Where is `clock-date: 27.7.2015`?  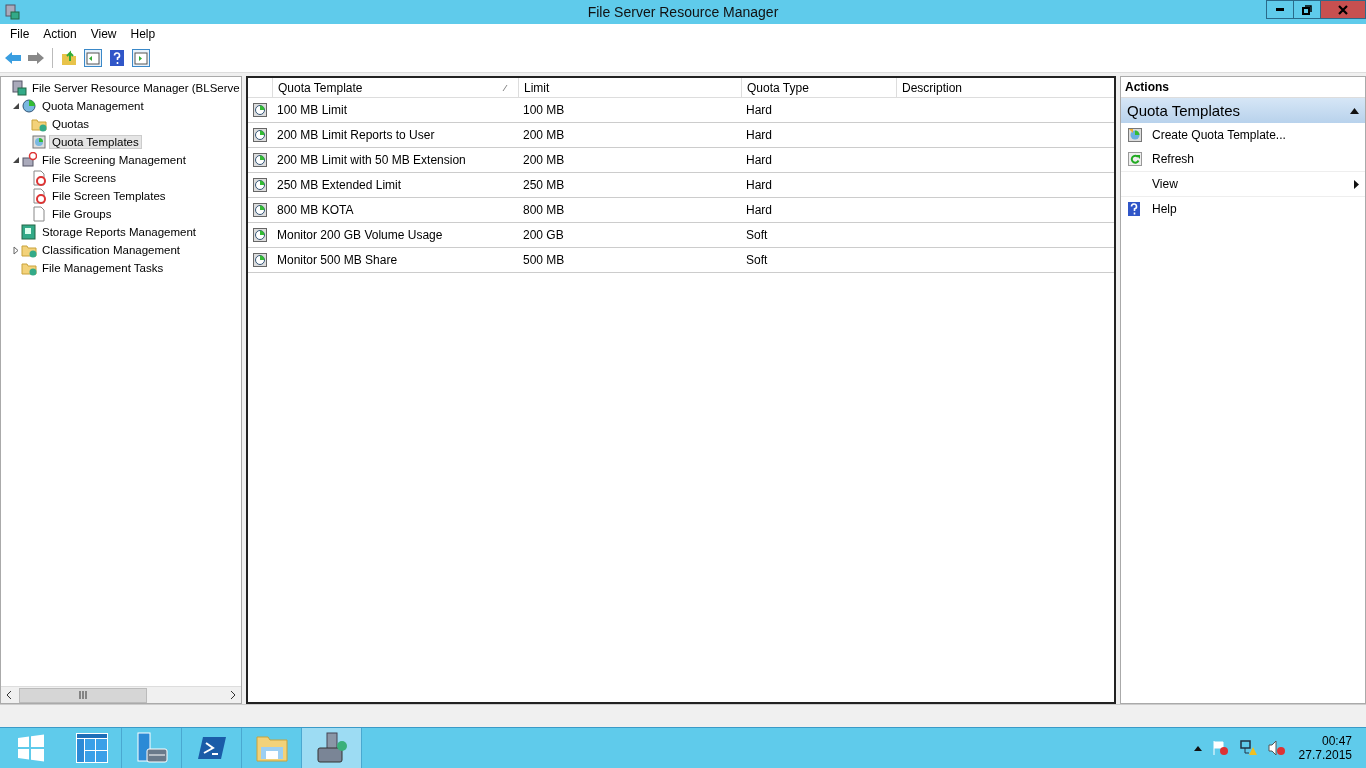
clock-date: 27.7.2015 is located at coordinates (1325, 755).